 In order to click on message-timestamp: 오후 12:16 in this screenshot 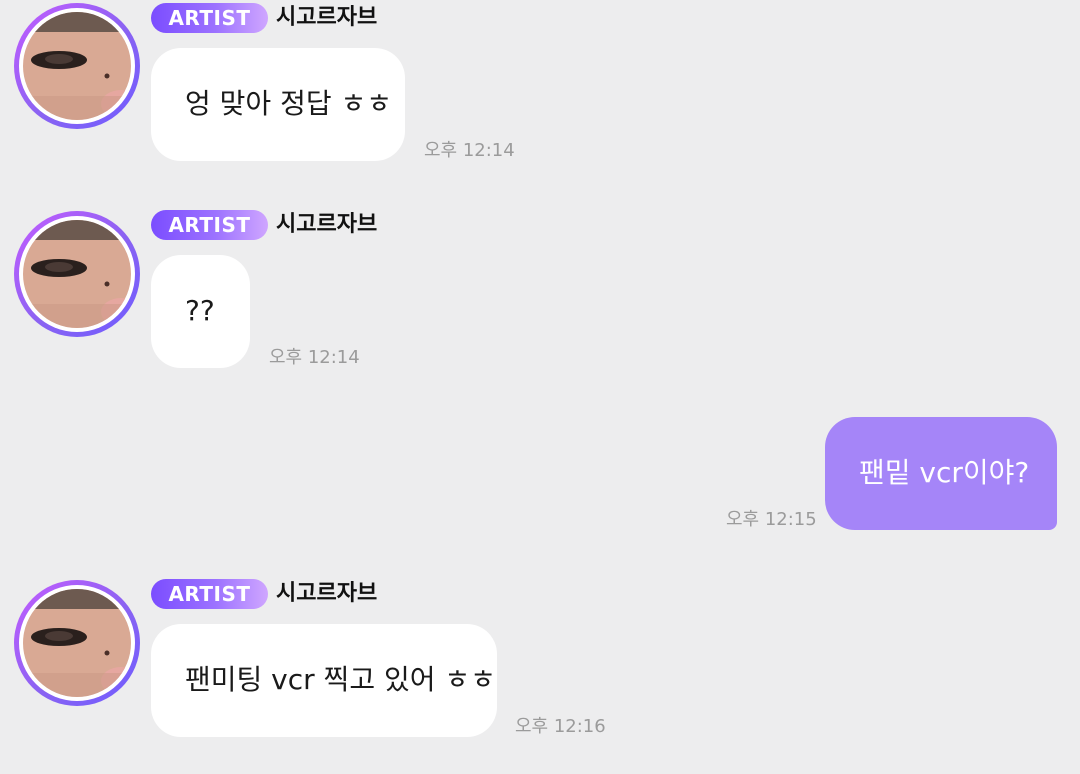, I will do `click(560, 726)`.